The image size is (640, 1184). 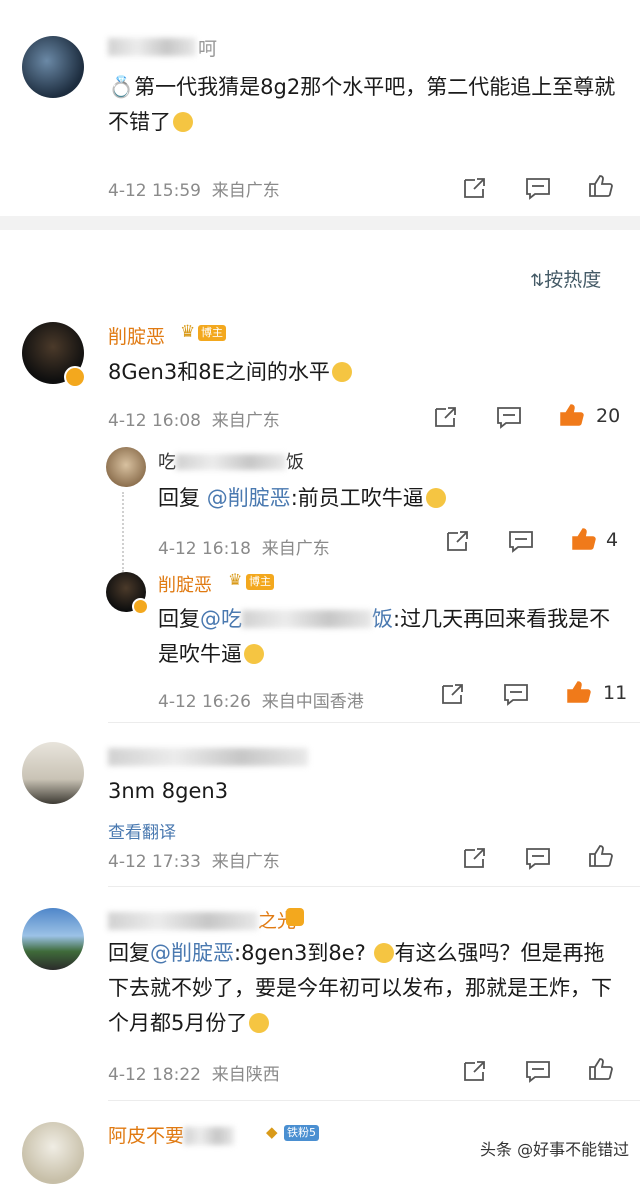 I want to click on comment-text: 3nm 8gen3, so click(x=168, y=791).